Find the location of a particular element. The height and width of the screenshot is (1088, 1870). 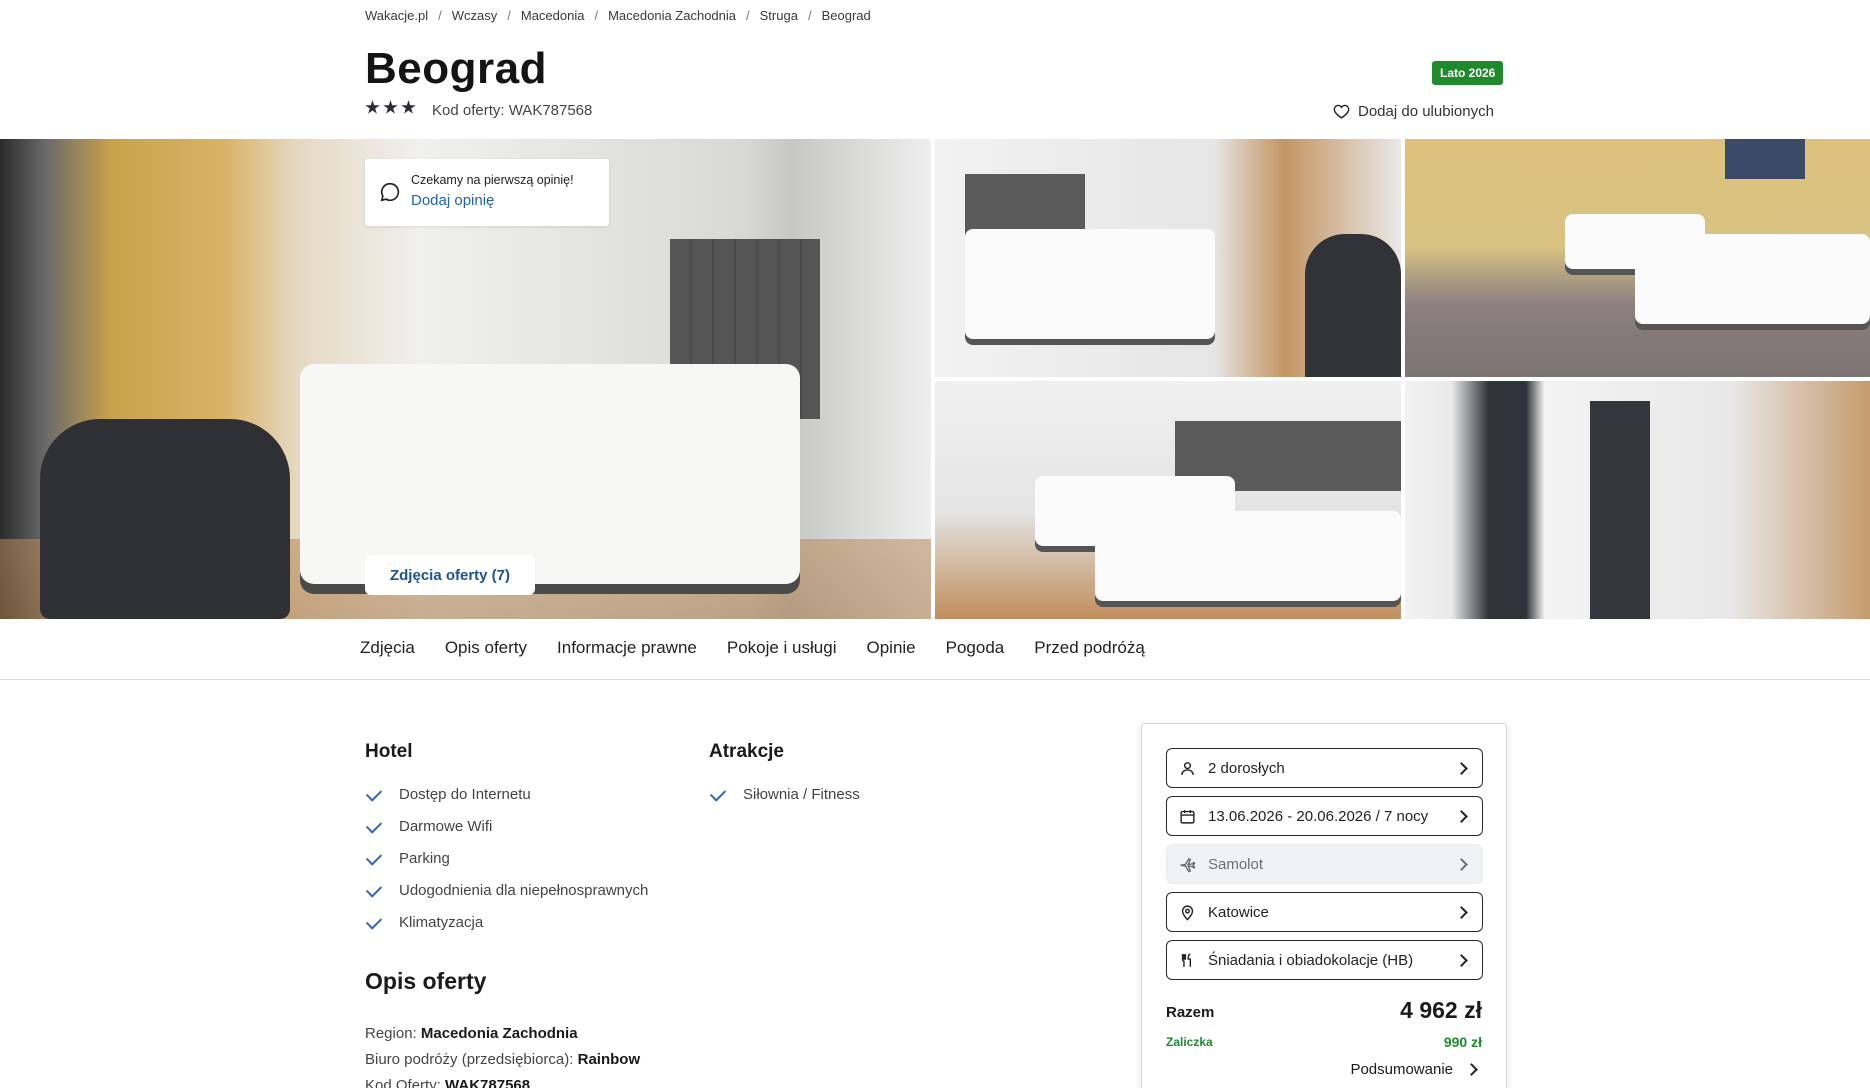

tab-offer-description: Opis oferty is located at coordinates (486, 648).